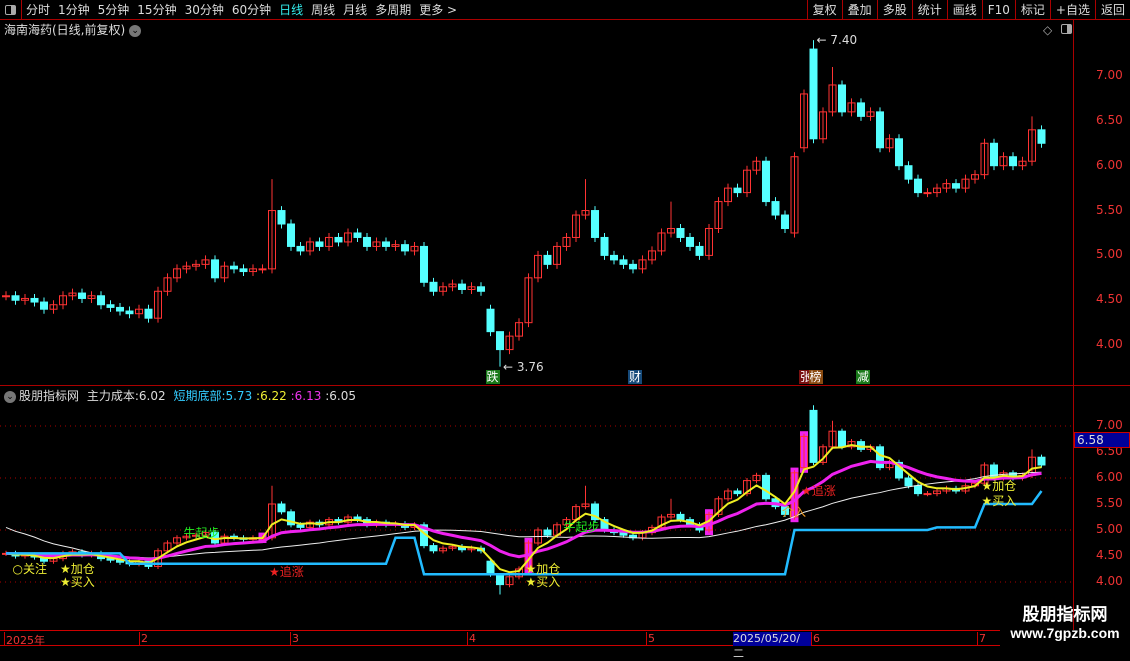  Describe the element at coordinates (1065, 623) in the screenshot. I see `watermark: 股朋指标网 www.7gpzb.com` at that location.